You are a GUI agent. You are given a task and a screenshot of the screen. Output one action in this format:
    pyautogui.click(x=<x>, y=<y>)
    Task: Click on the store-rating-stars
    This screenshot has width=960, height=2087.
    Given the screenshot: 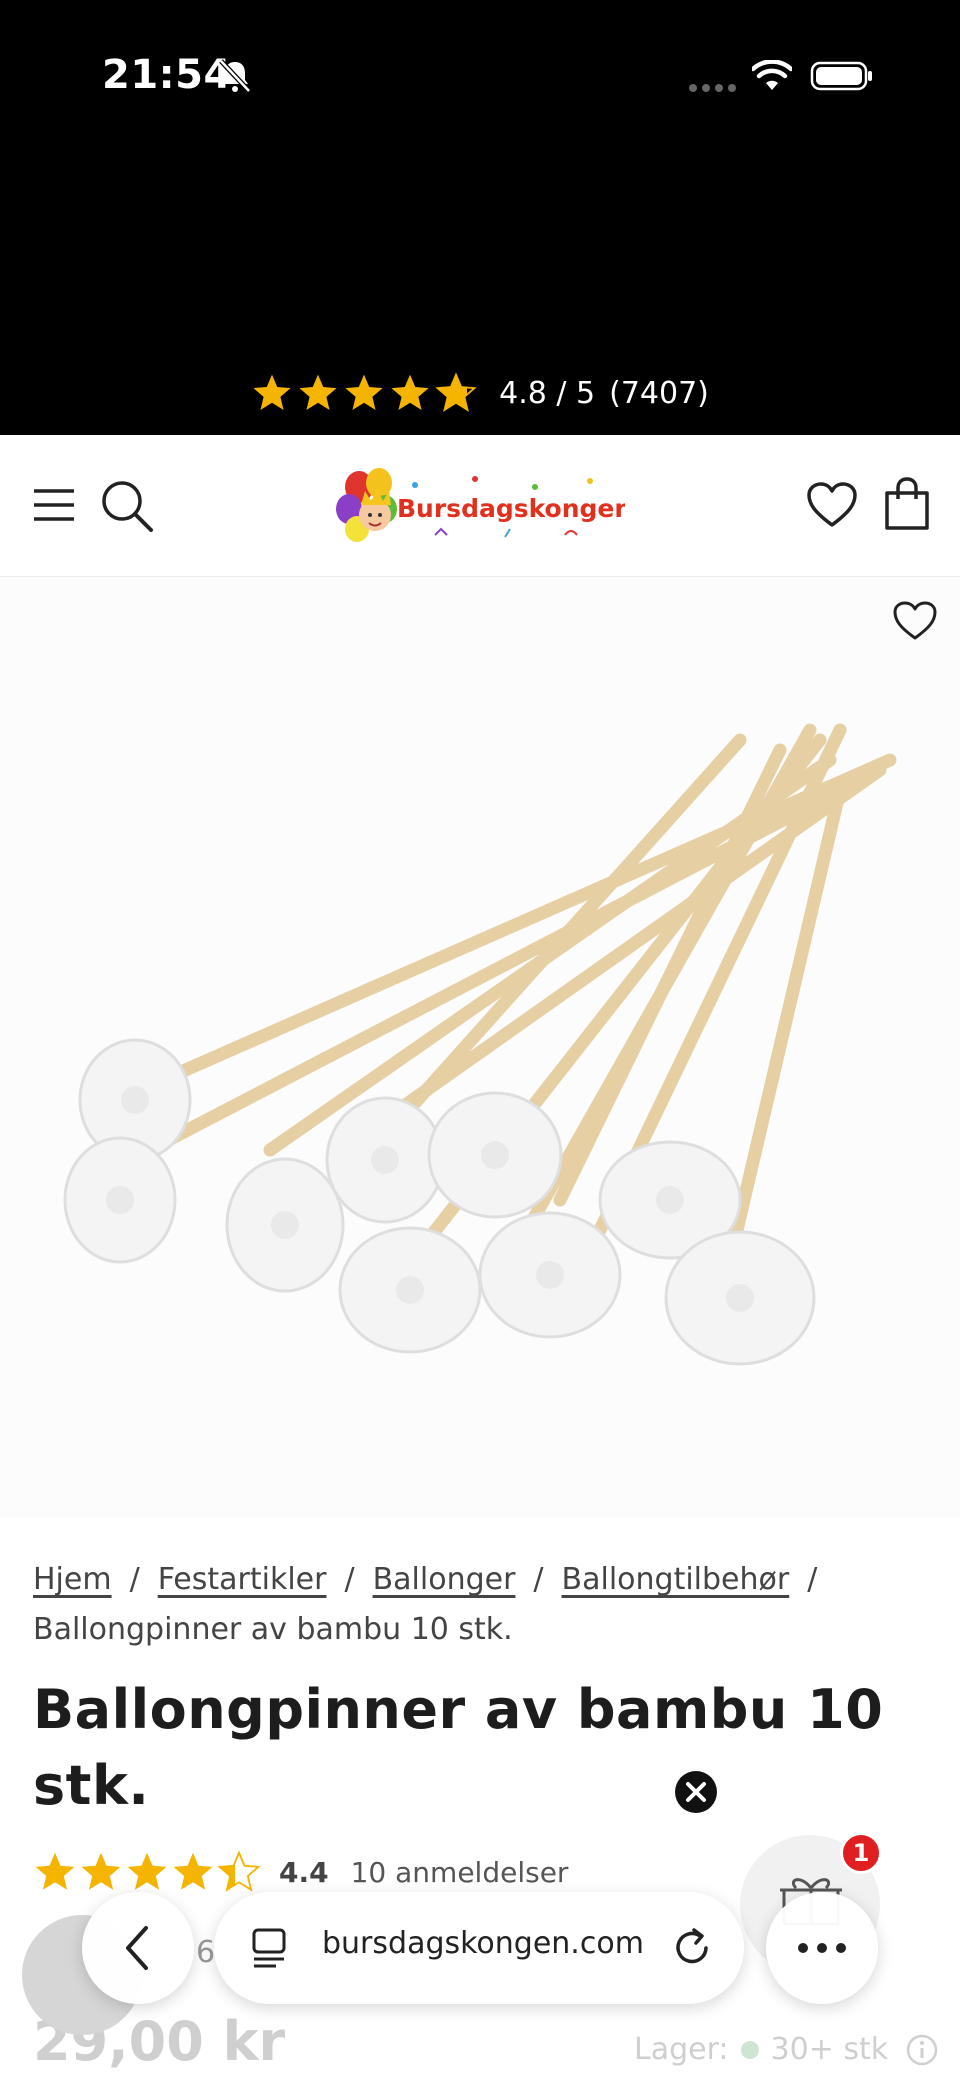 What is the action you would take?
    pyautogui.click(x=364, y=393)
    